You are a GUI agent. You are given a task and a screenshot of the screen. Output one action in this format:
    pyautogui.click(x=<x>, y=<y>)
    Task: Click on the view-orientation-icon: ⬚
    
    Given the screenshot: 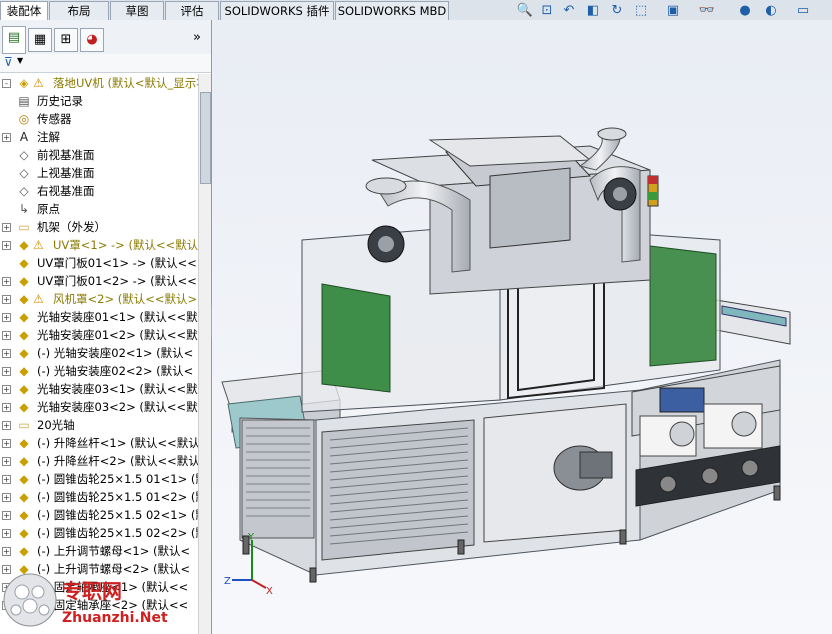 What is the action you would take?
    pyautogui.click(x=641, y=11)
    